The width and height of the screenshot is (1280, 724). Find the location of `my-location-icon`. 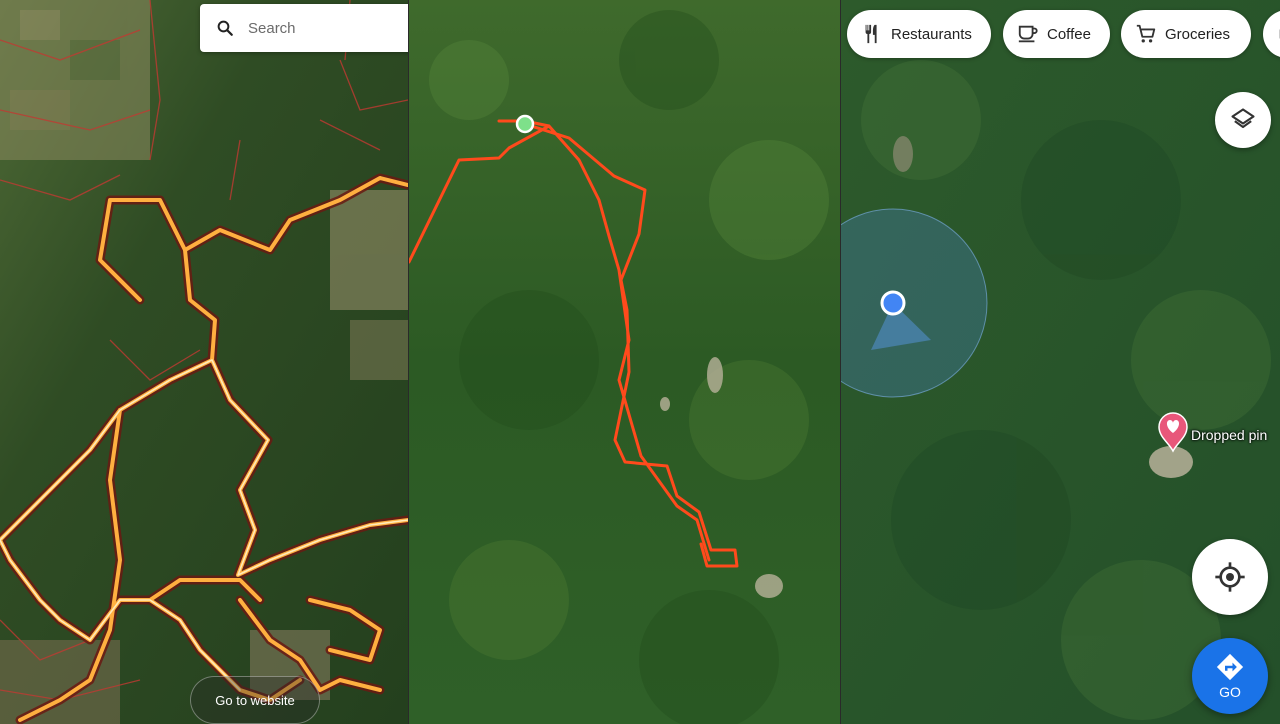

my-location-icon is located at coordinates (1230, 577).